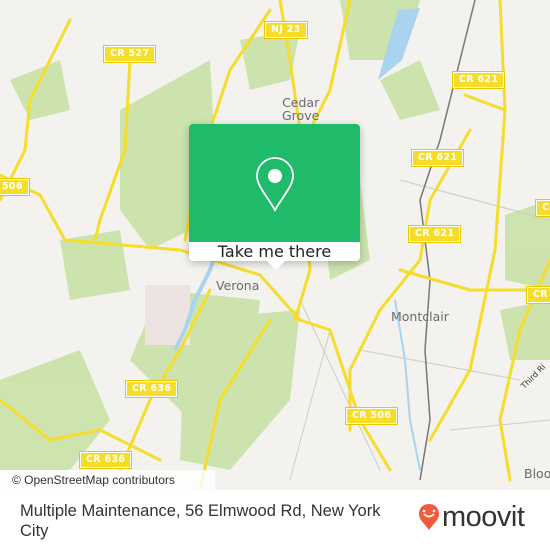 Image resolution: width=550 pixels, height=550 pixels. Describe the element at coordinates (238, 285) in the screenshot. I see `place-verona: Verona` at that location.